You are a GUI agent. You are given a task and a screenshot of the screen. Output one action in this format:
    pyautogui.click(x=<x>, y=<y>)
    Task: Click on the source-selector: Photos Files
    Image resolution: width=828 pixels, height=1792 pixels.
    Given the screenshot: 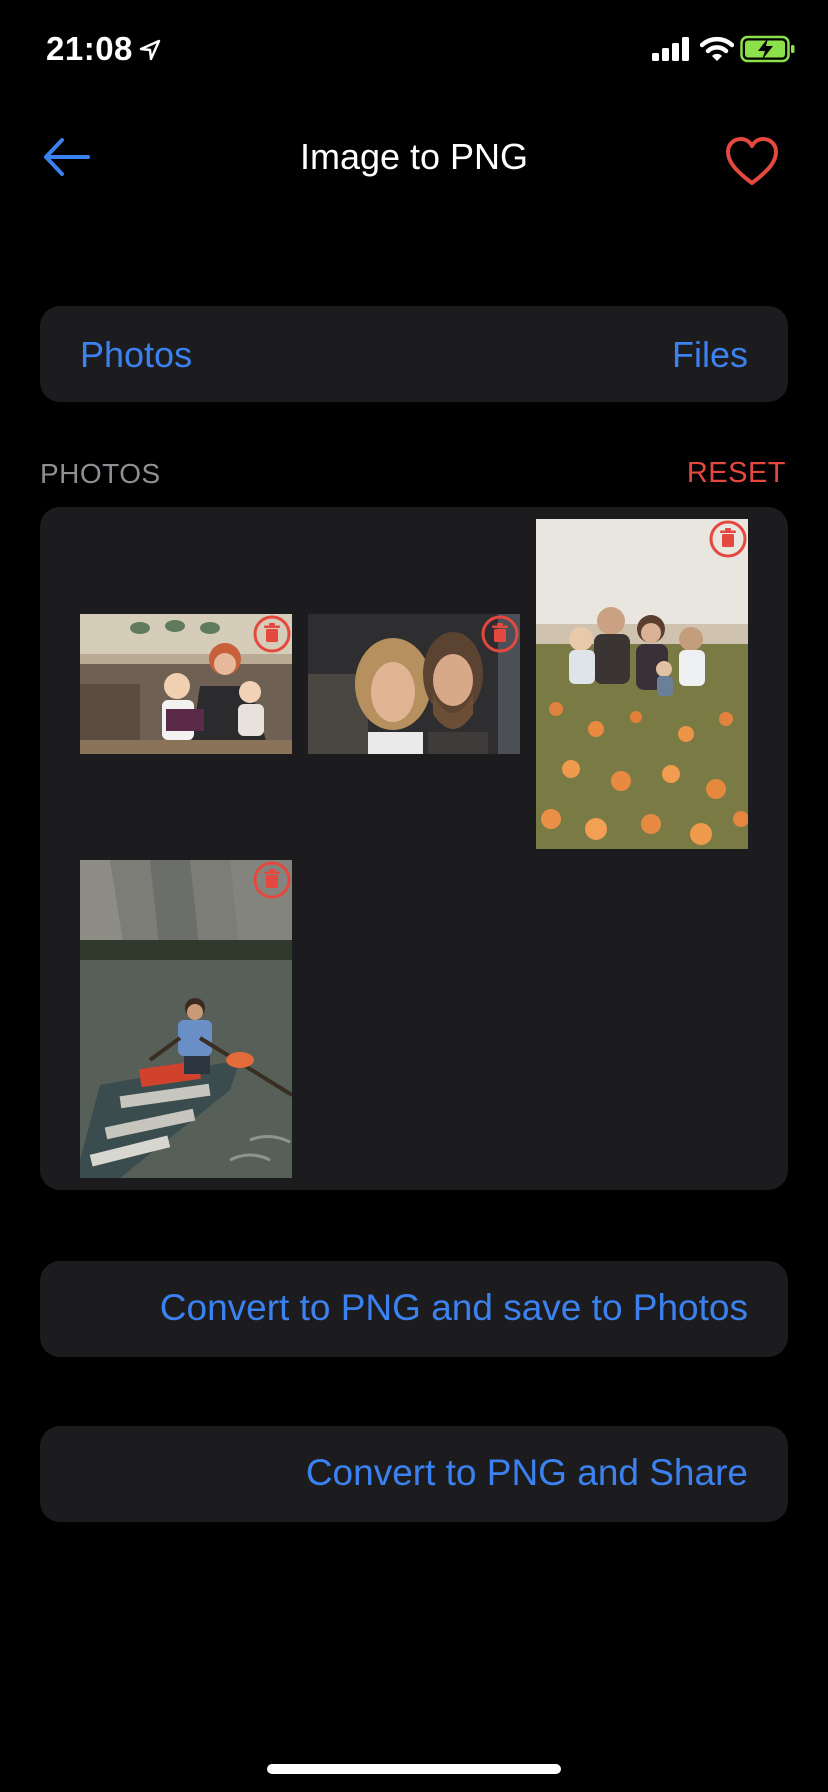 What is the action you would take?
    pyautogui.click(x=414, y=354)
    